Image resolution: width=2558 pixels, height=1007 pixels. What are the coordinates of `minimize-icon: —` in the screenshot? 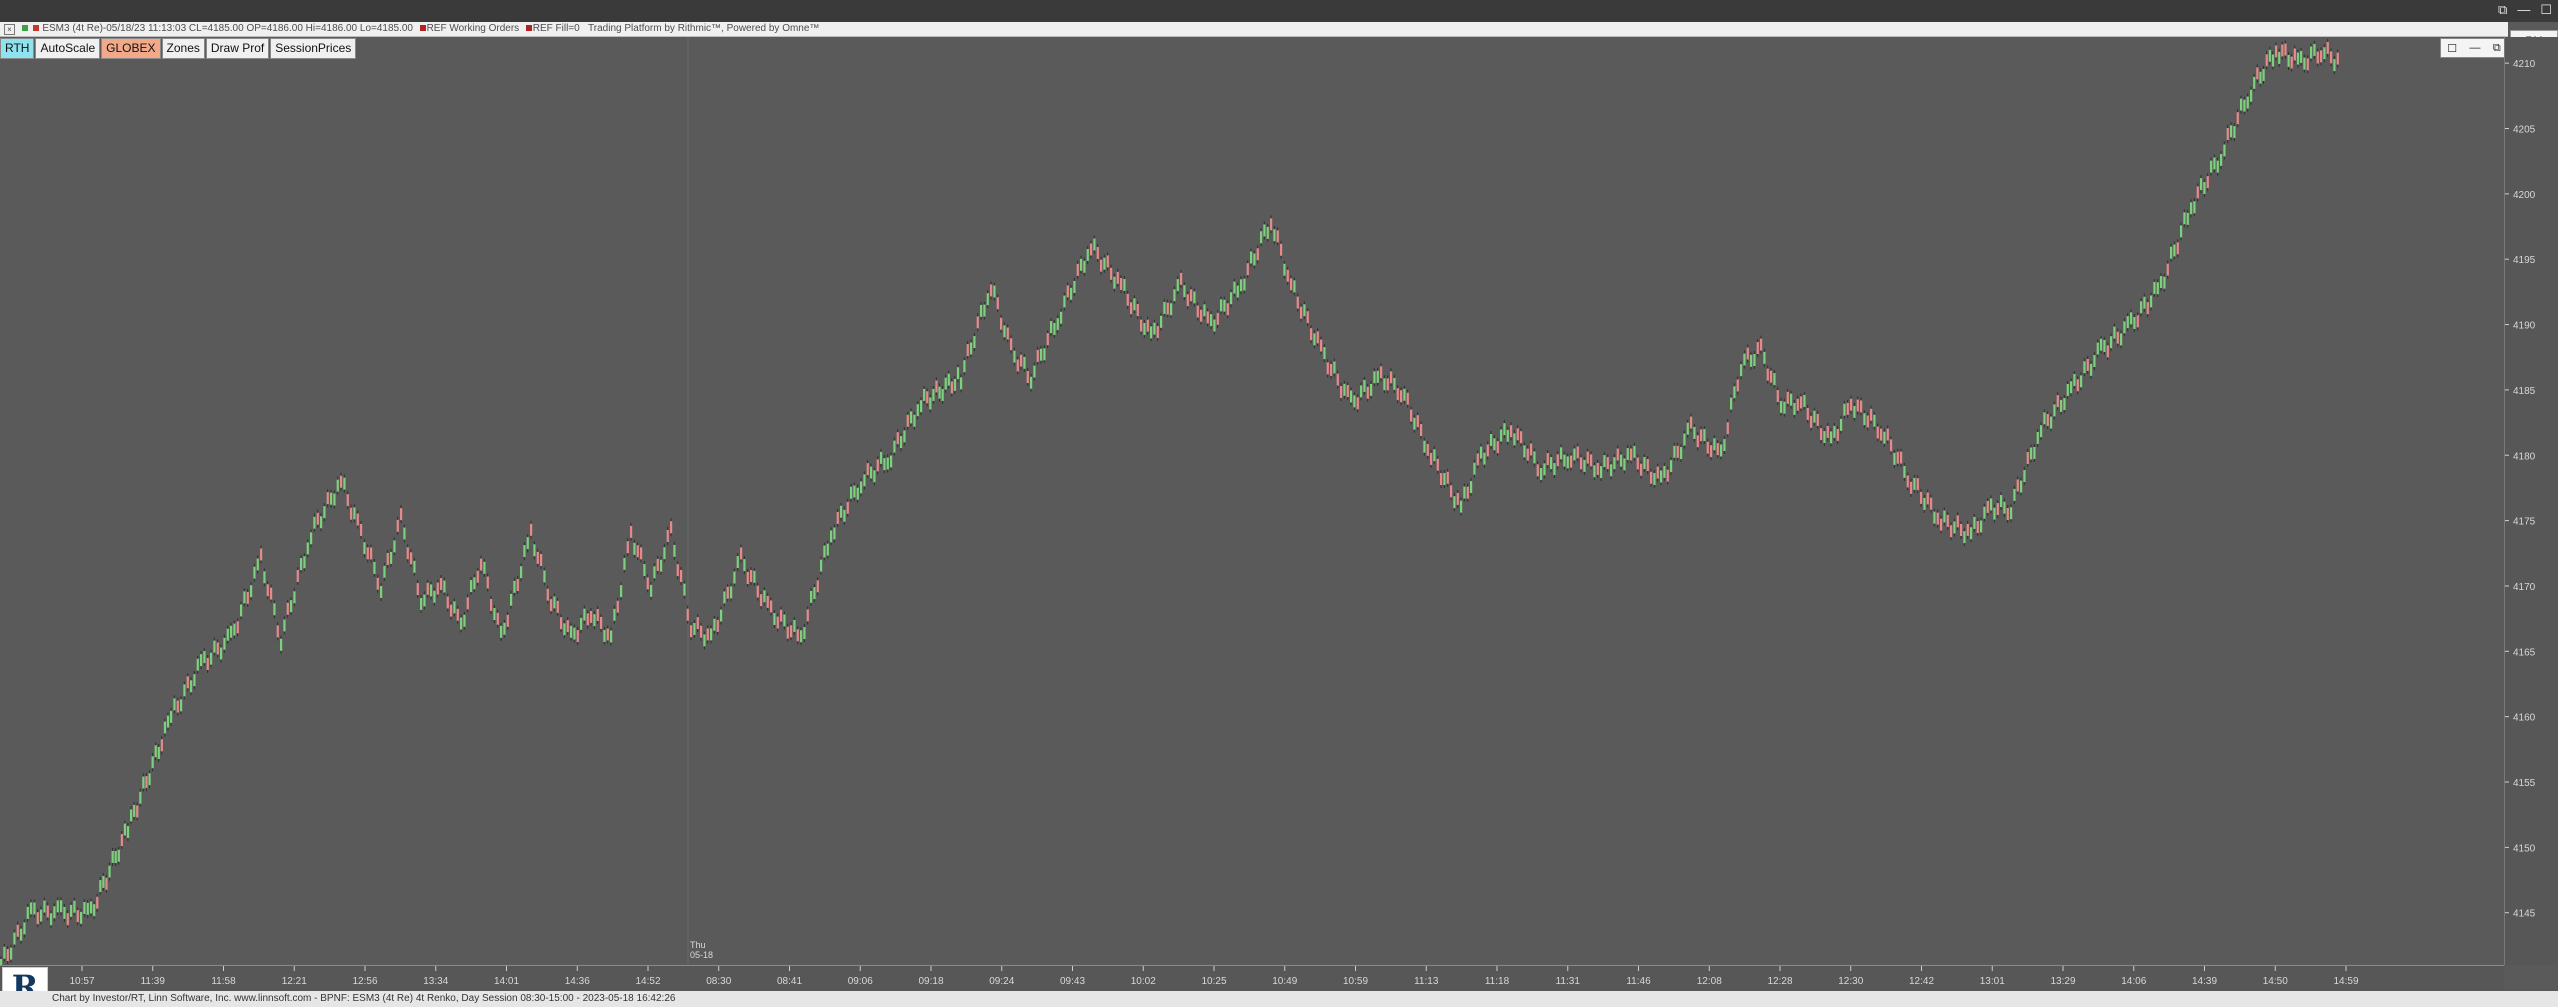 It's located at (2523, 10).